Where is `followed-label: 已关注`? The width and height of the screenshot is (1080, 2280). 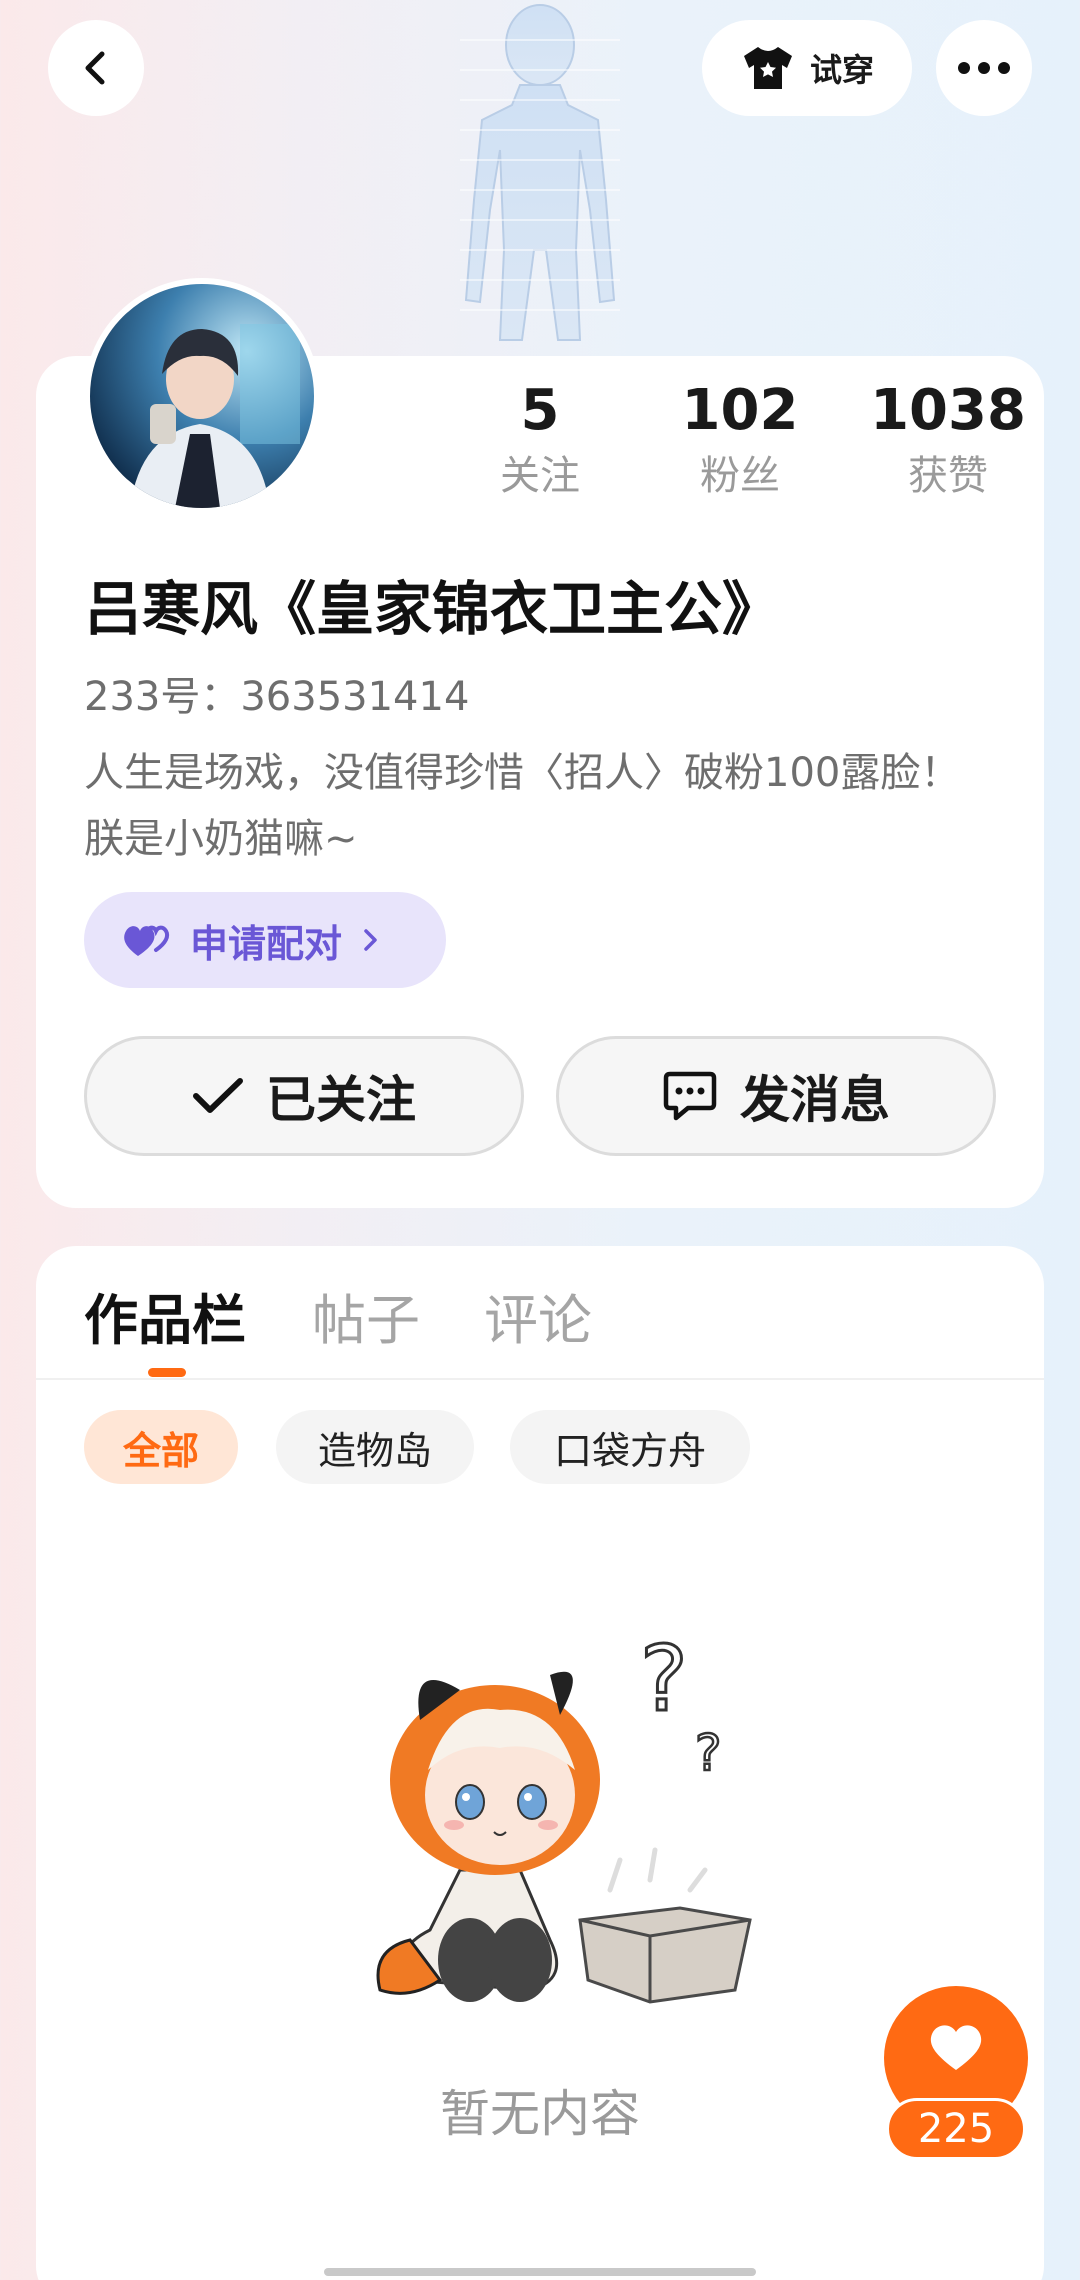 followed-label: 已关注 is located at coordinates (341, 1100).